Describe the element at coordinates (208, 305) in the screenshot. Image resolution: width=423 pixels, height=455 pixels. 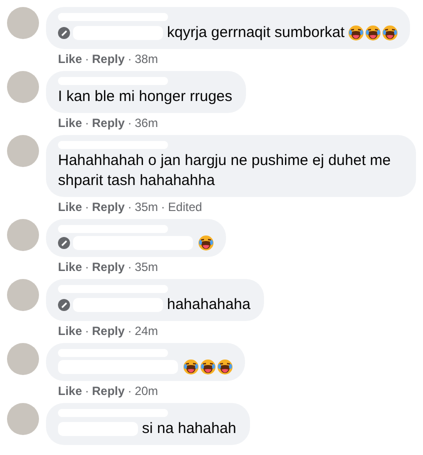
I see `comment-text: hahahahaha` at that location.